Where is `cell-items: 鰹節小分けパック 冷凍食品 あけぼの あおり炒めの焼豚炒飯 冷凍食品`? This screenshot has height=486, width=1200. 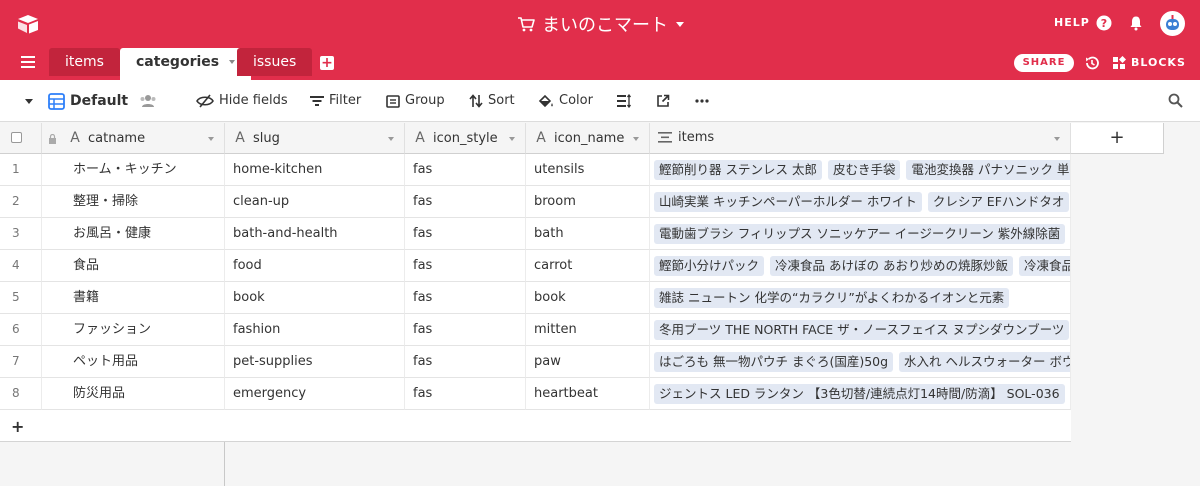
cell-items: 鰹節小分けパック 冷凍食品 あけぼの あおり炒めの焼豚炒飯 冷凍食品 is located at coordinates (860, 266).